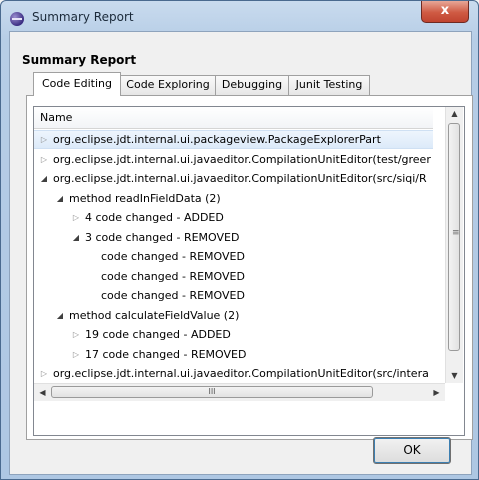  I want to click on vertical-scrollbar: ▲ ≡ ▼, so click(454, 245).